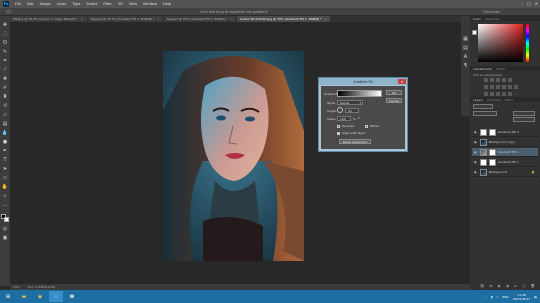 The width and height of the screenshot is (540, 303). Describe the element at coordinates (5, 25) in the screenshot. I see `move-tool-icon: ✥` at that location.